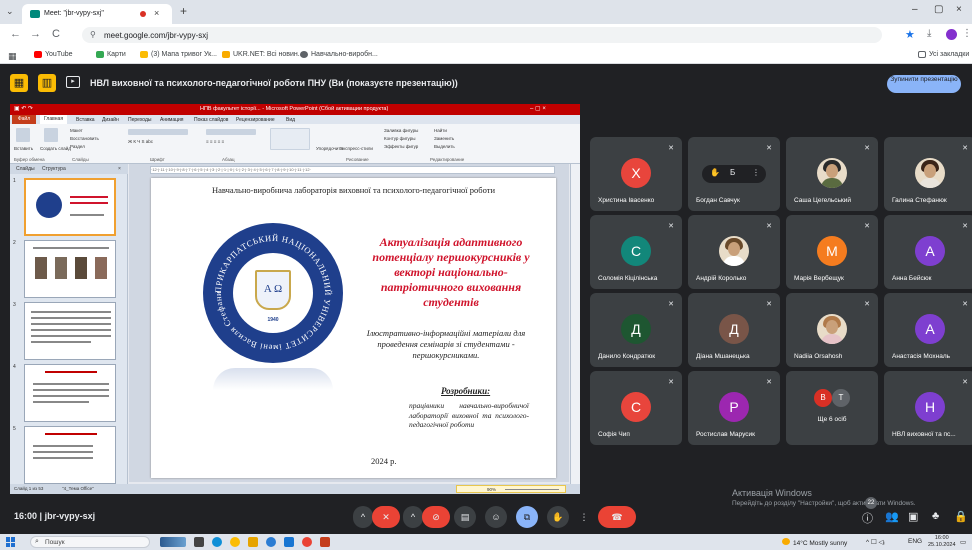 This screenshot has width=972, height=550. What do you see at coordinates (832, 252) in the screenshot?
I see `participant-tile: М ✕ Марія Вербещук` at bounding box center [832, 252].